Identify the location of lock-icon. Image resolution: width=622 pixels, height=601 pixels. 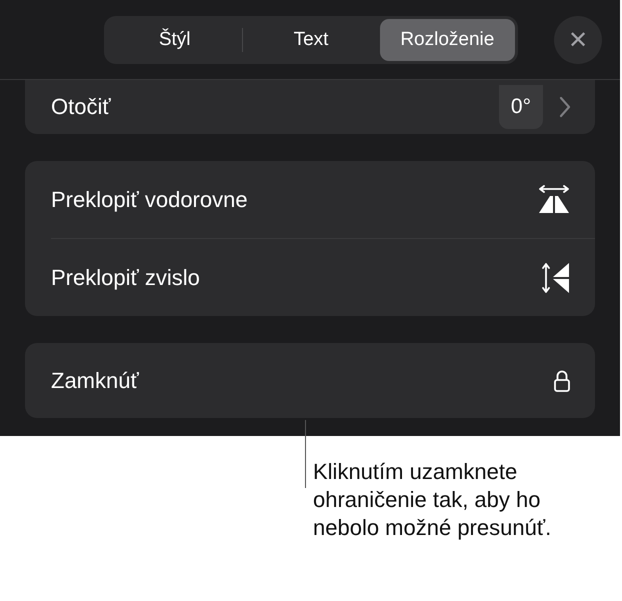
(562, 380).